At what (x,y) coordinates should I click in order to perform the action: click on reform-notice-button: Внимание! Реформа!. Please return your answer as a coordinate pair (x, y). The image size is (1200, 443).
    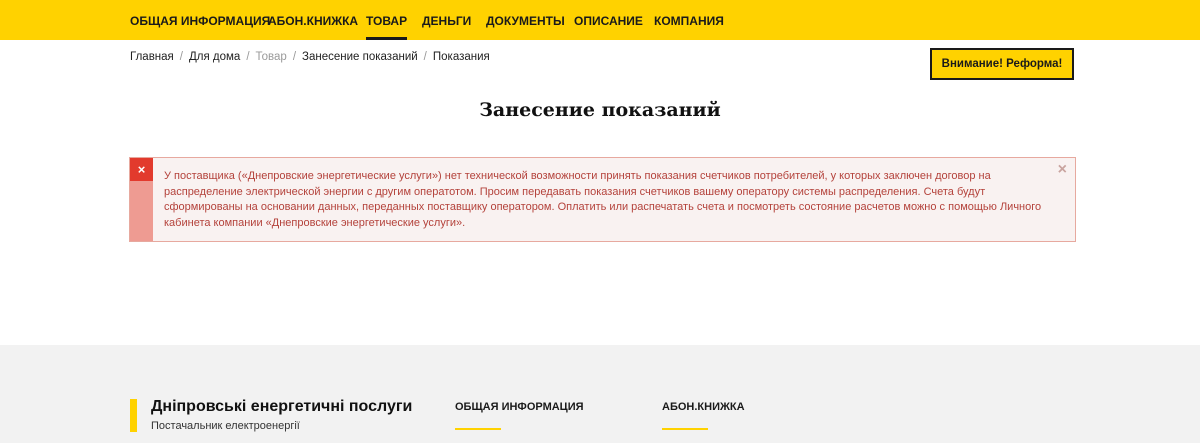
    Looking at the image, I should click on (1002, 64).